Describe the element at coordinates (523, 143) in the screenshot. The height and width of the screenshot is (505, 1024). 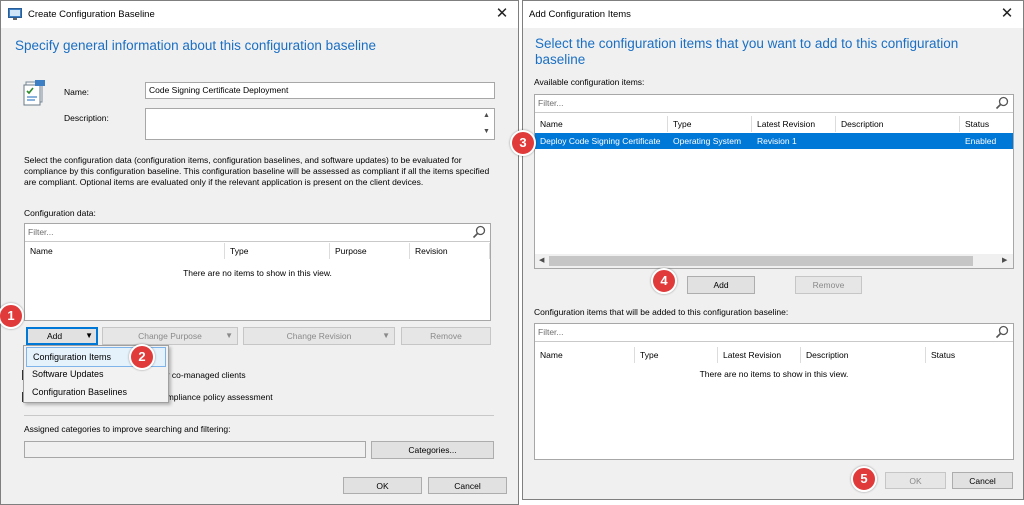
I see `step-badge-3: 3` at that location.